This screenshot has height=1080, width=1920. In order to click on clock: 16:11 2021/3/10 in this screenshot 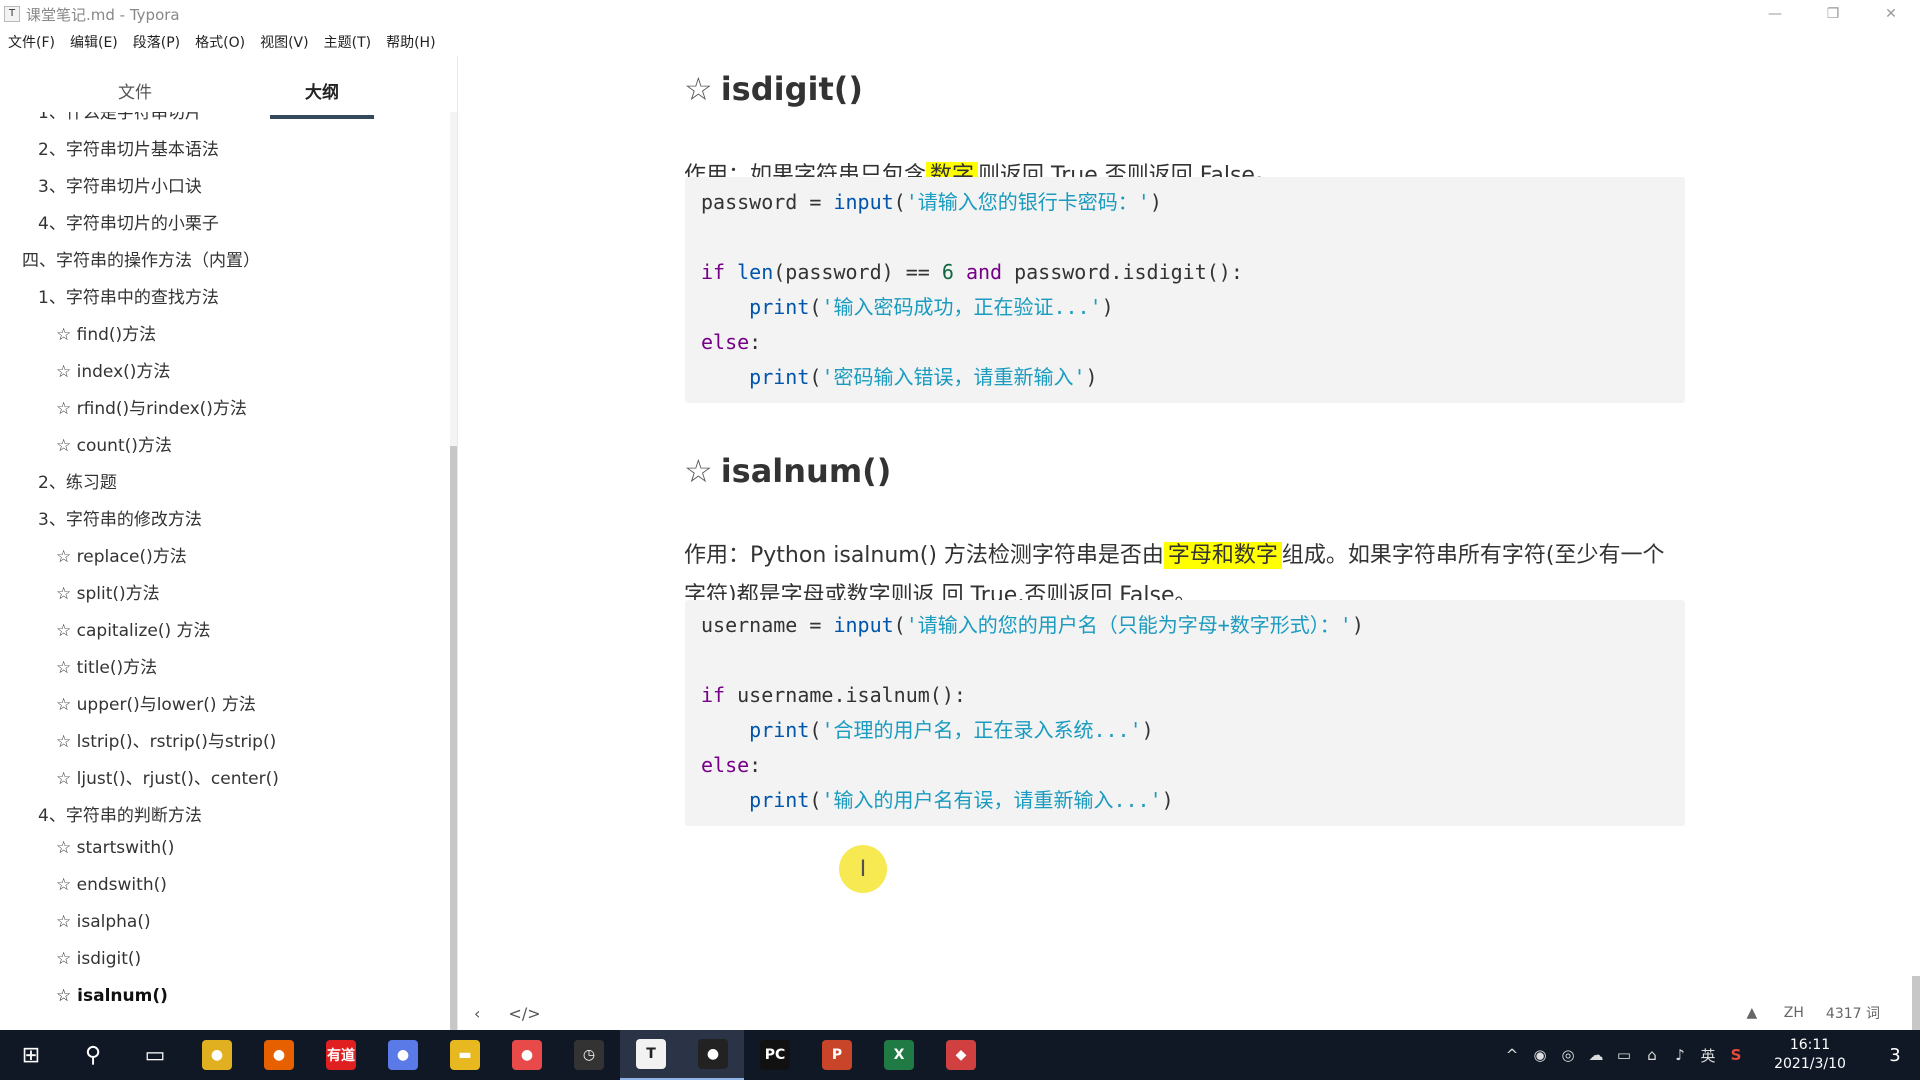, I will do `click(1810, 1055)`.